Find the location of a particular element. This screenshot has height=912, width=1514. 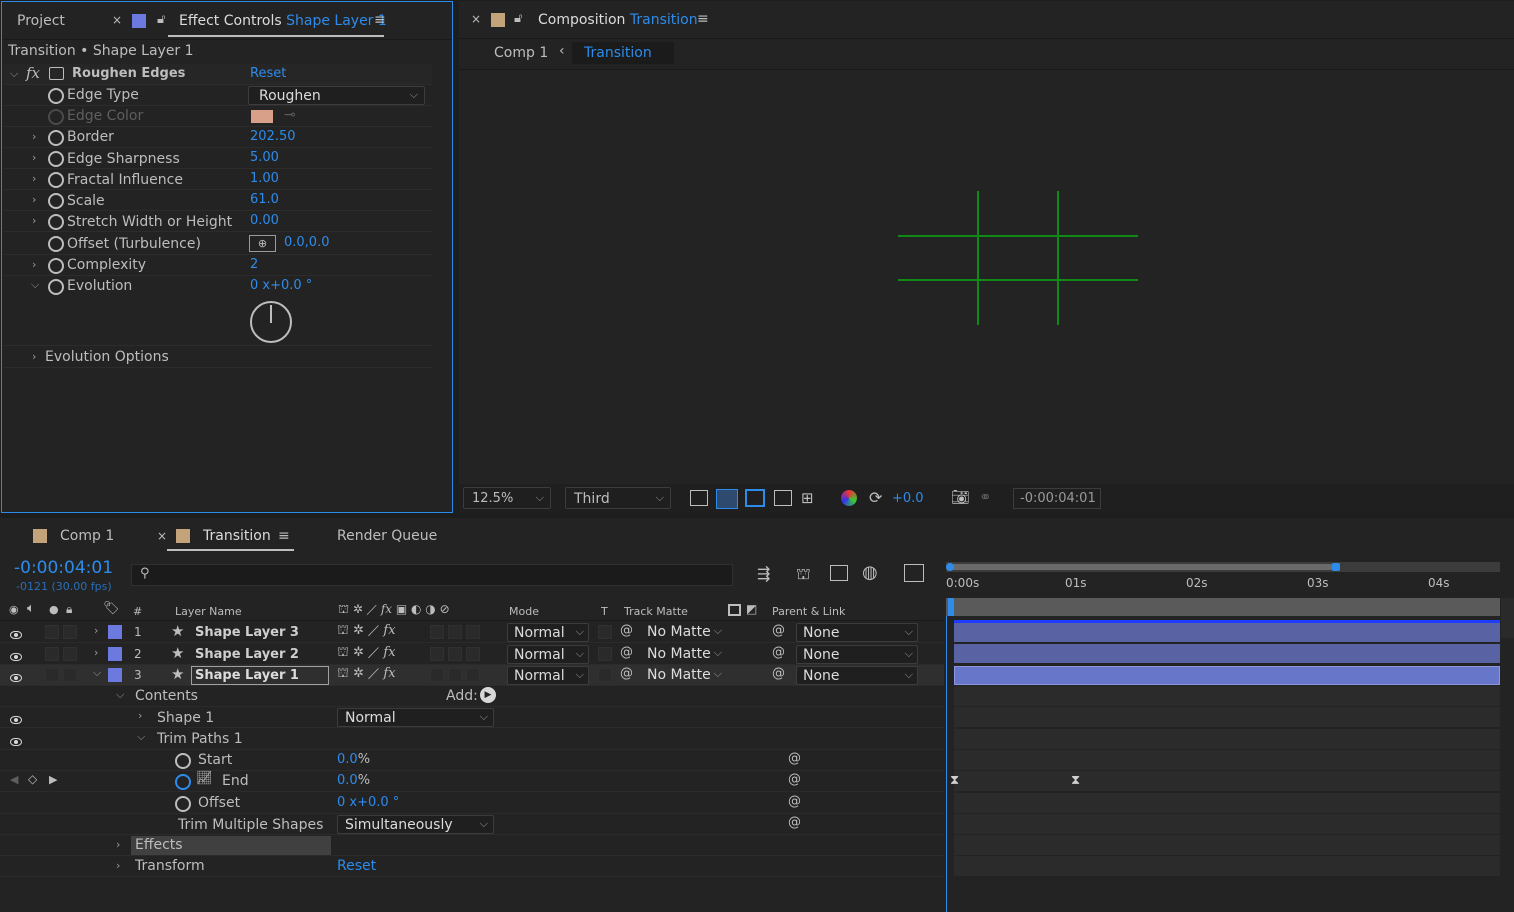

prop-value: 0 x+0.0 ° is located at coordinates (281, 285).